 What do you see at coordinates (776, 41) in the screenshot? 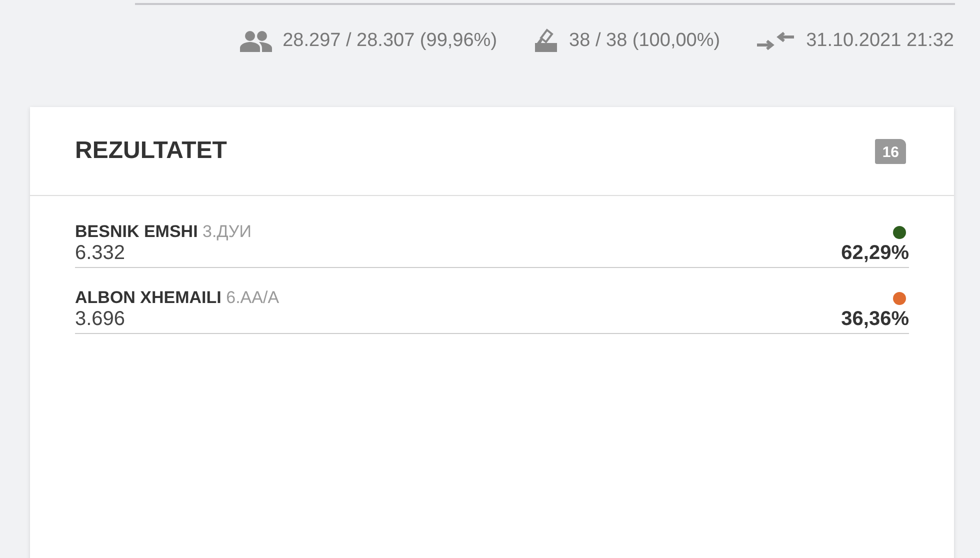
I see `swap-arrows-icon` at bounding box center [776, 41].